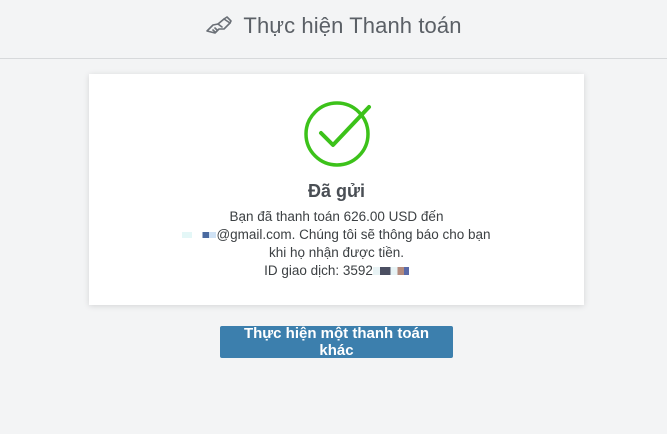 This screenshot has height=434, width=667. I want to click on status-title: Đã gửi, so click(336, 191).